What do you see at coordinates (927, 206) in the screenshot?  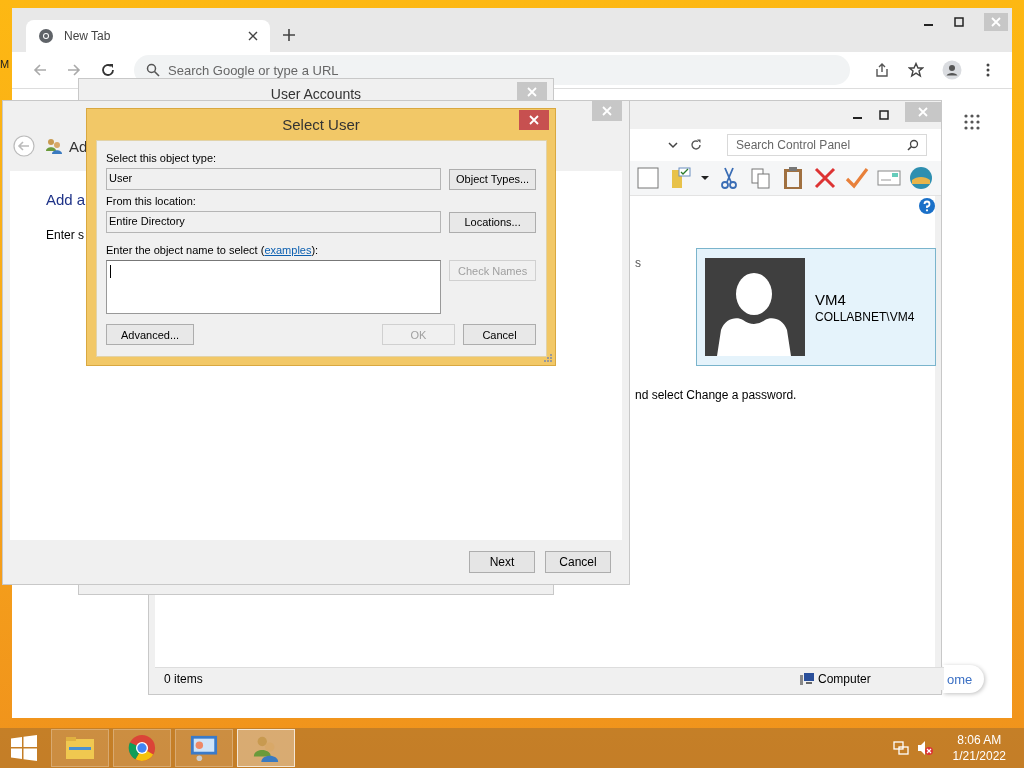 I see `help-icon` at bounding box center [927, 206].